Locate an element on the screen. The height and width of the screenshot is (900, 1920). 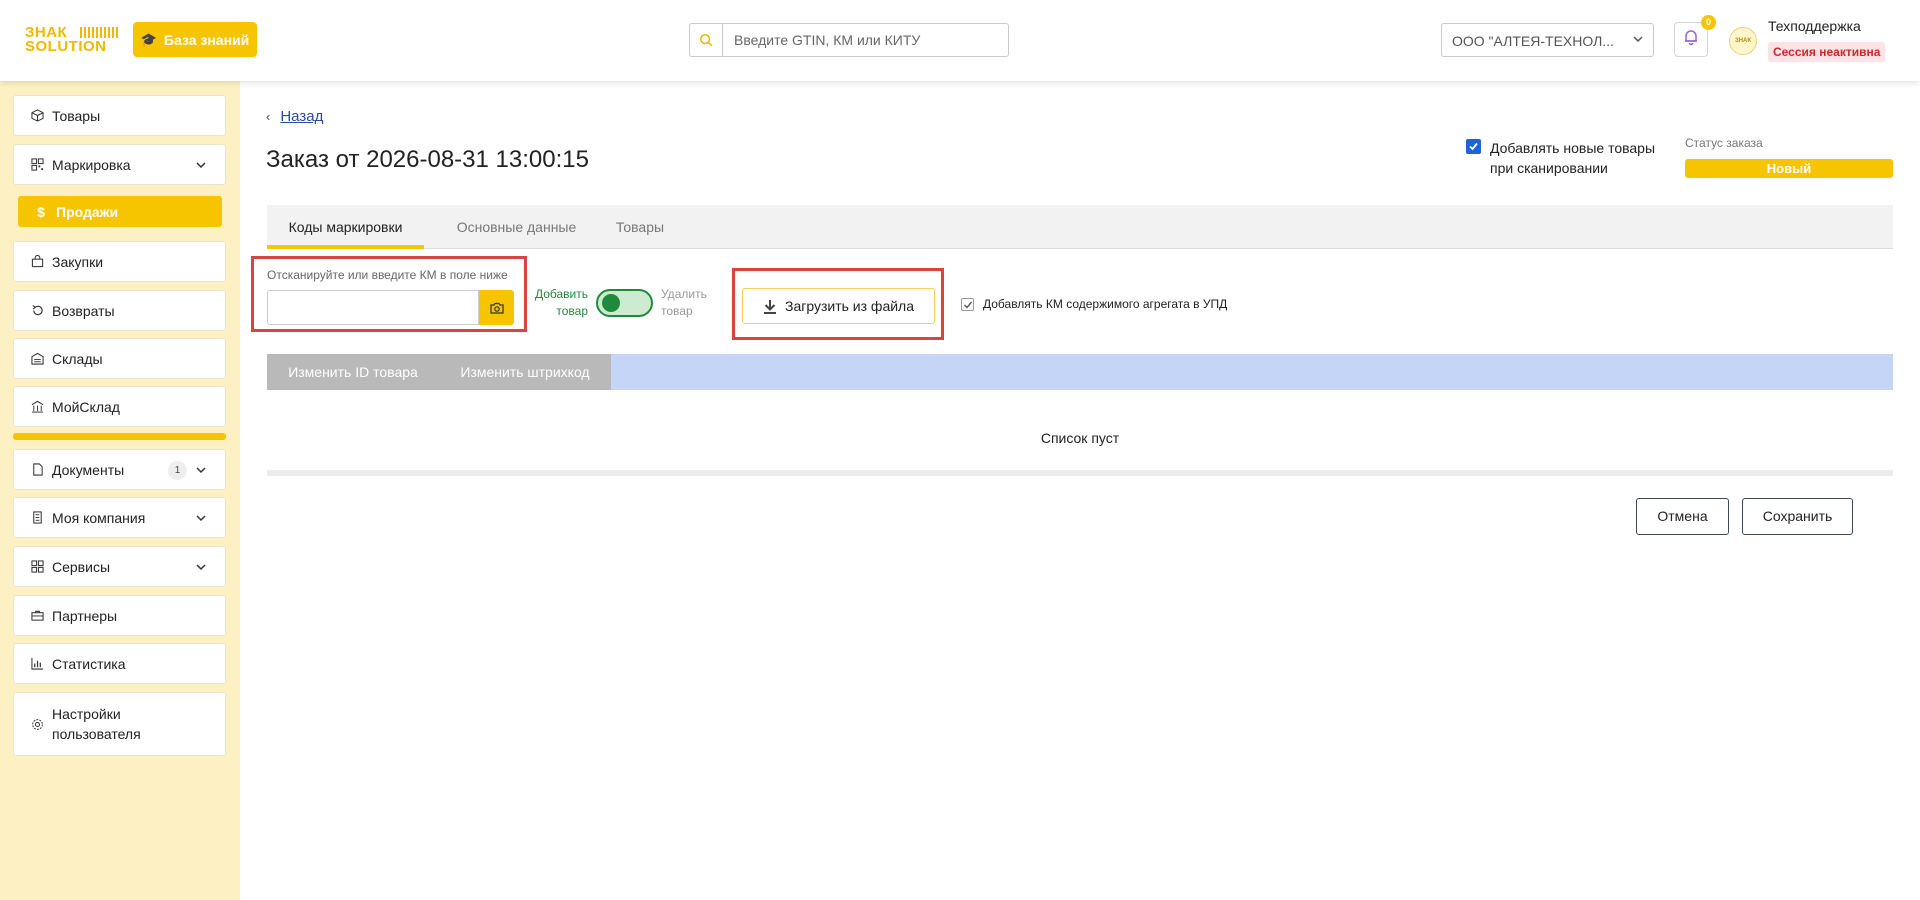
sidebar-item-sales: $ Продажи is located at coordinates (120, 211).